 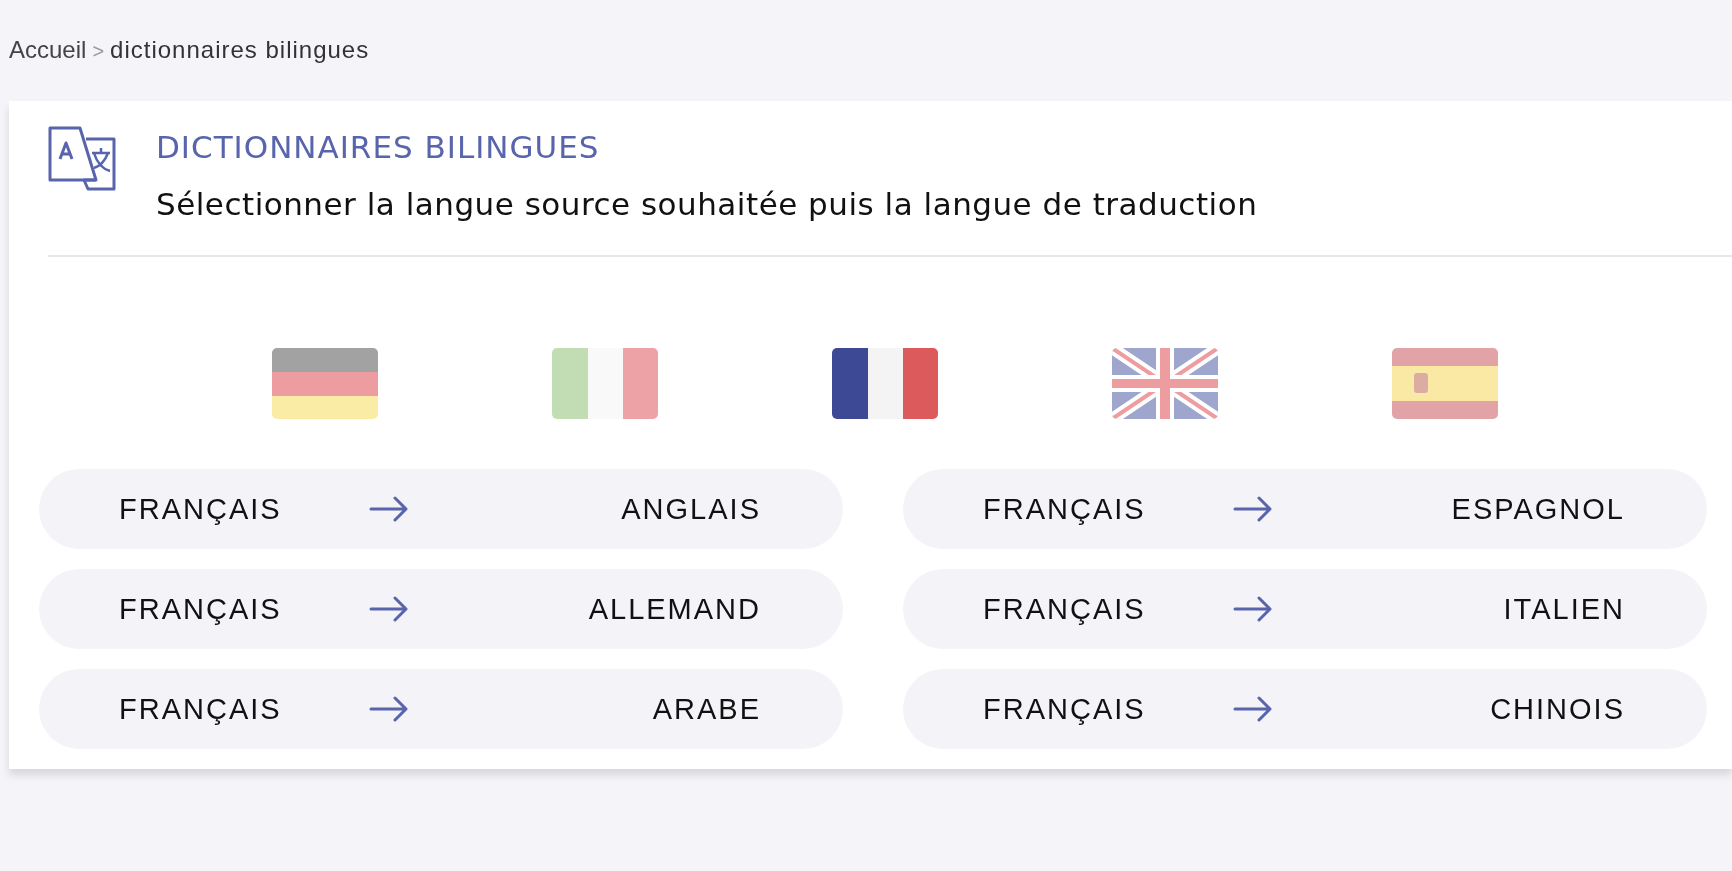 What do you see at coordinates (240, 50) in the screenshot?
I see `breadcrumb-current: dictionnaires bilingues` at bounding box center [240, 50].